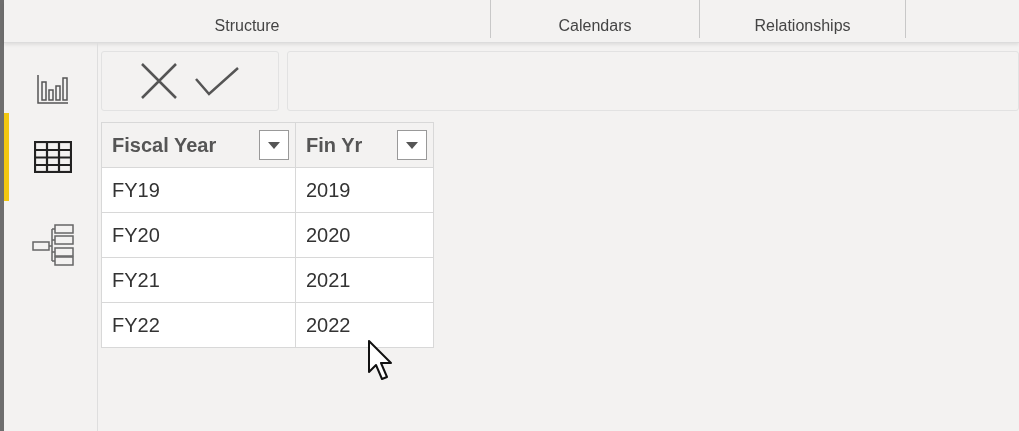  I want to click on table-icon, so click(53, 157).